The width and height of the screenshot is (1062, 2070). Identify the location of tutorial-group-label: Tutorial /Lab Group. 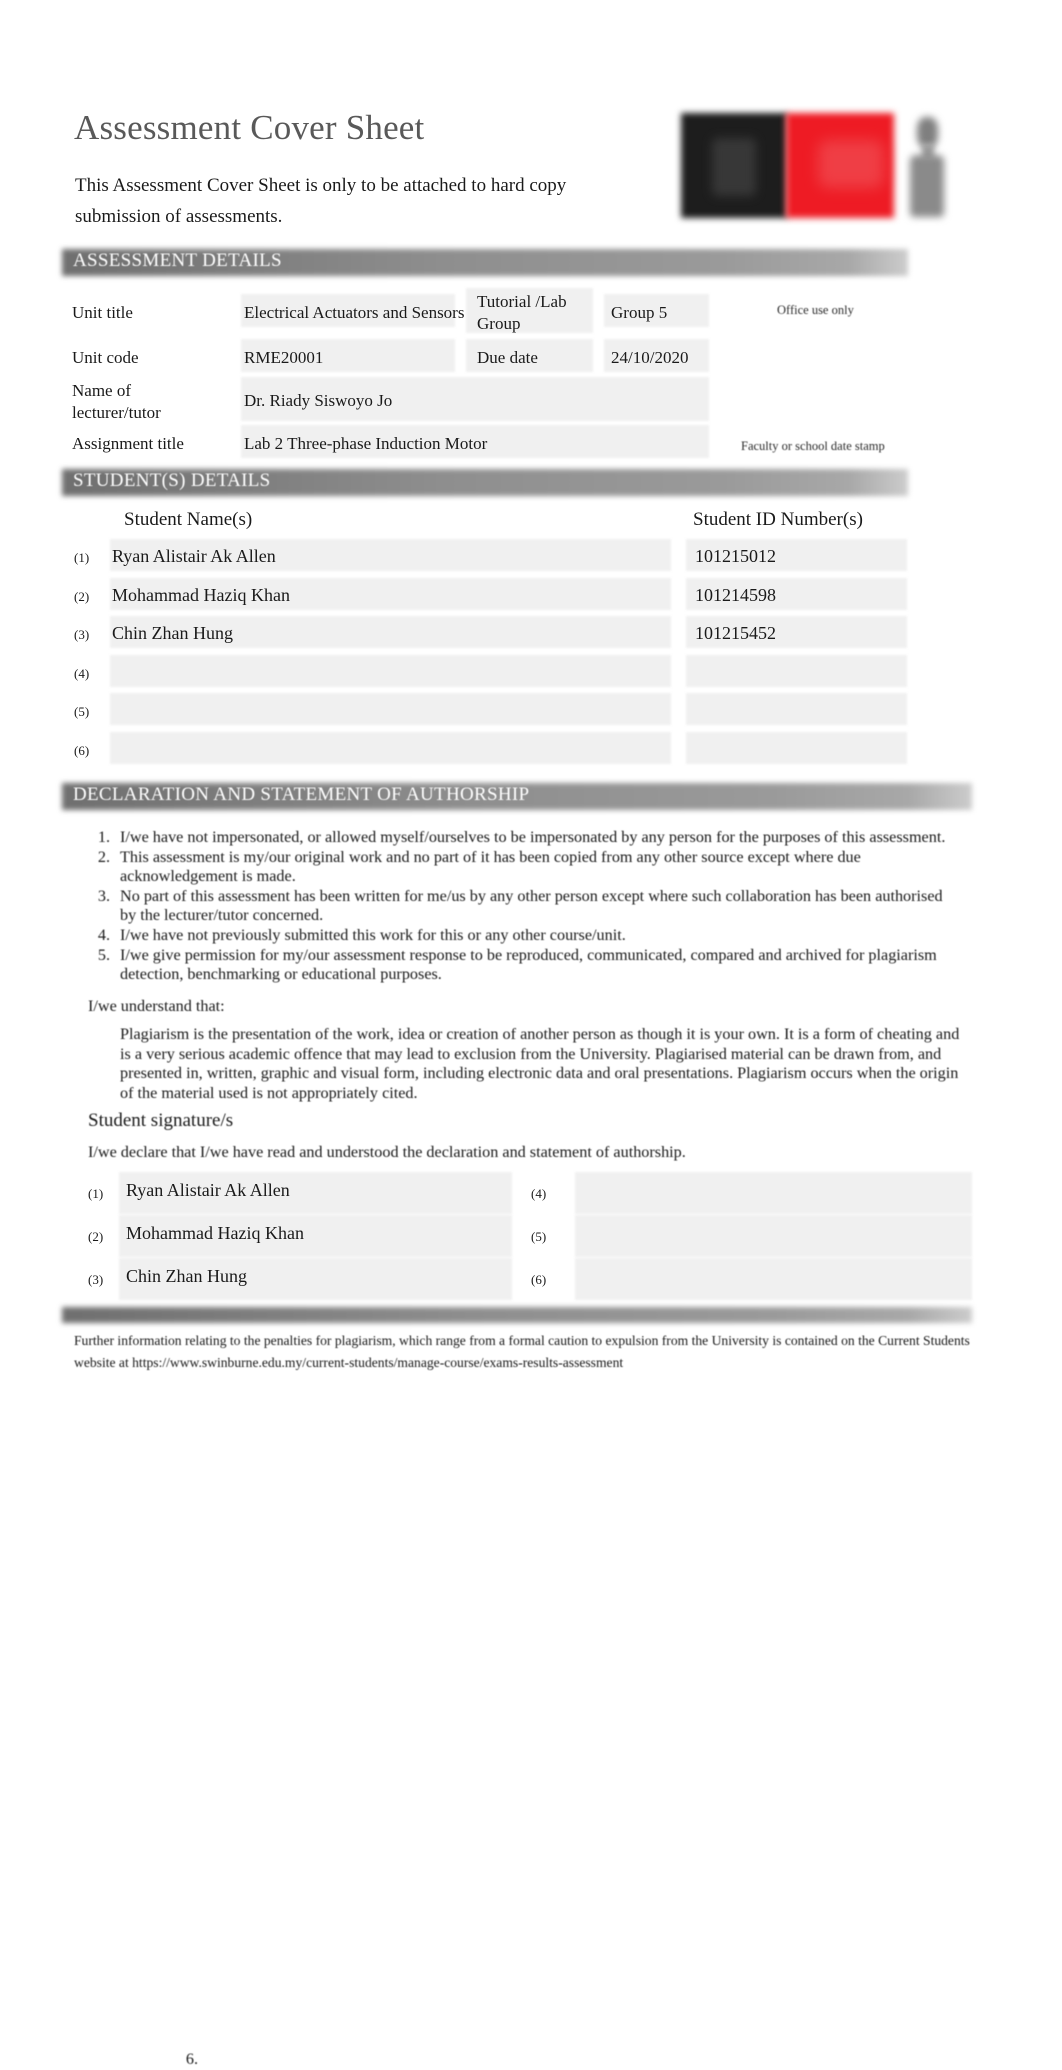
(522, 312).